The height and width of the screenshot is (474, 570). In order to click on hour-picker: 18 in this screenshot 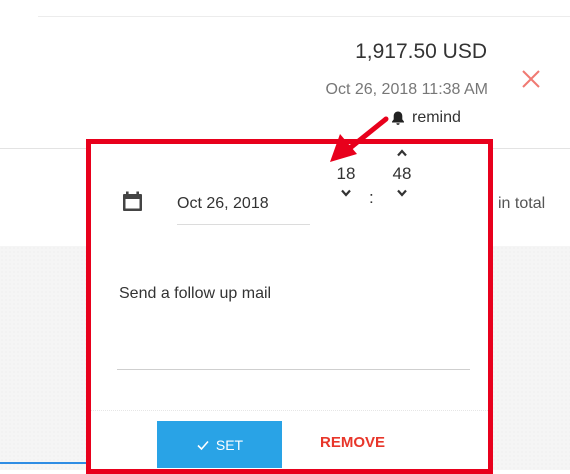, I will do `click(346, 174)`.